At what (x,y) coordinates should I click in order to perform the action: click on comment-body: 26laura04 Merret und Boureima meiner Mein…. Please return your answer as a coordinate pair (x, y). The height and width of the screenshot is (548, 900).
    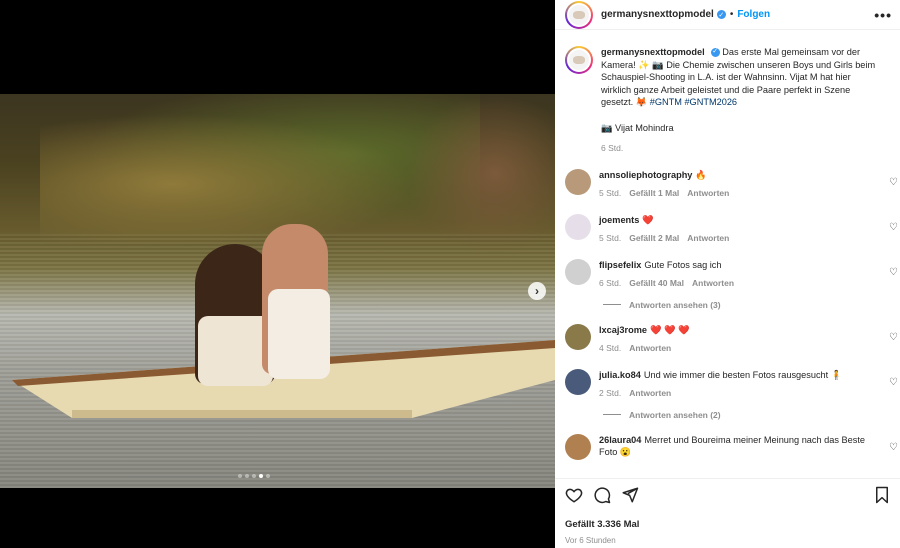
    Looking at the image, I should click on (734, 447).